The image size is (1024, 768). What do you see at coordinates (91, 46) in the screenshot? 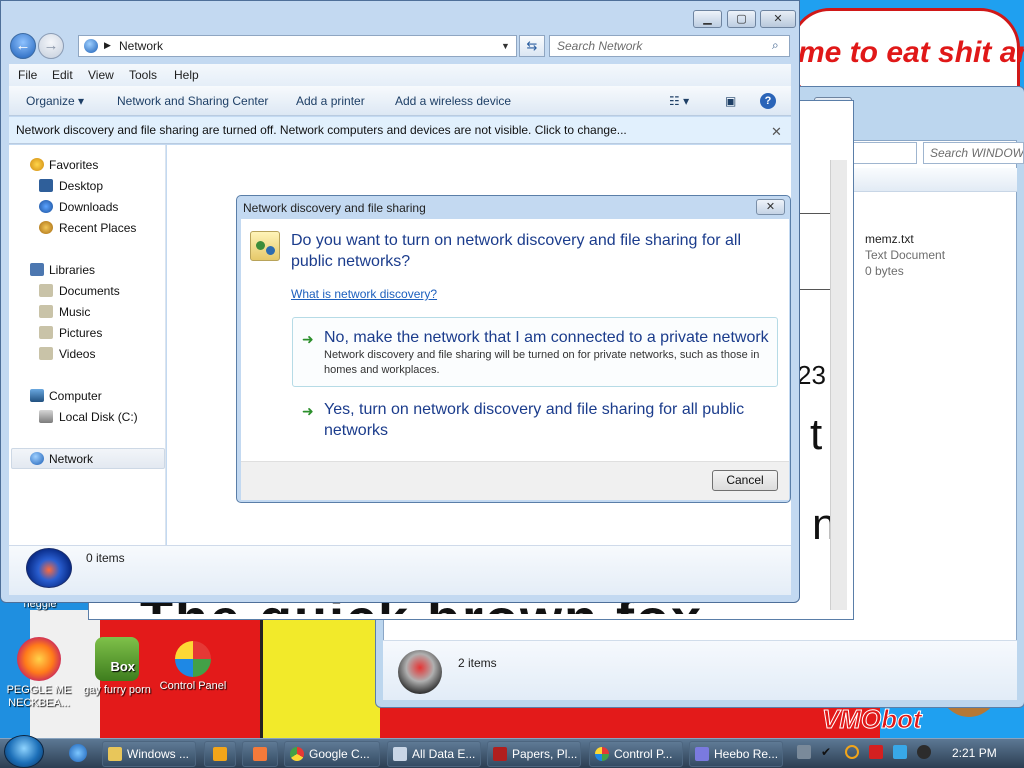
I see `network-globe-icon` at bounding box center [91, 46].